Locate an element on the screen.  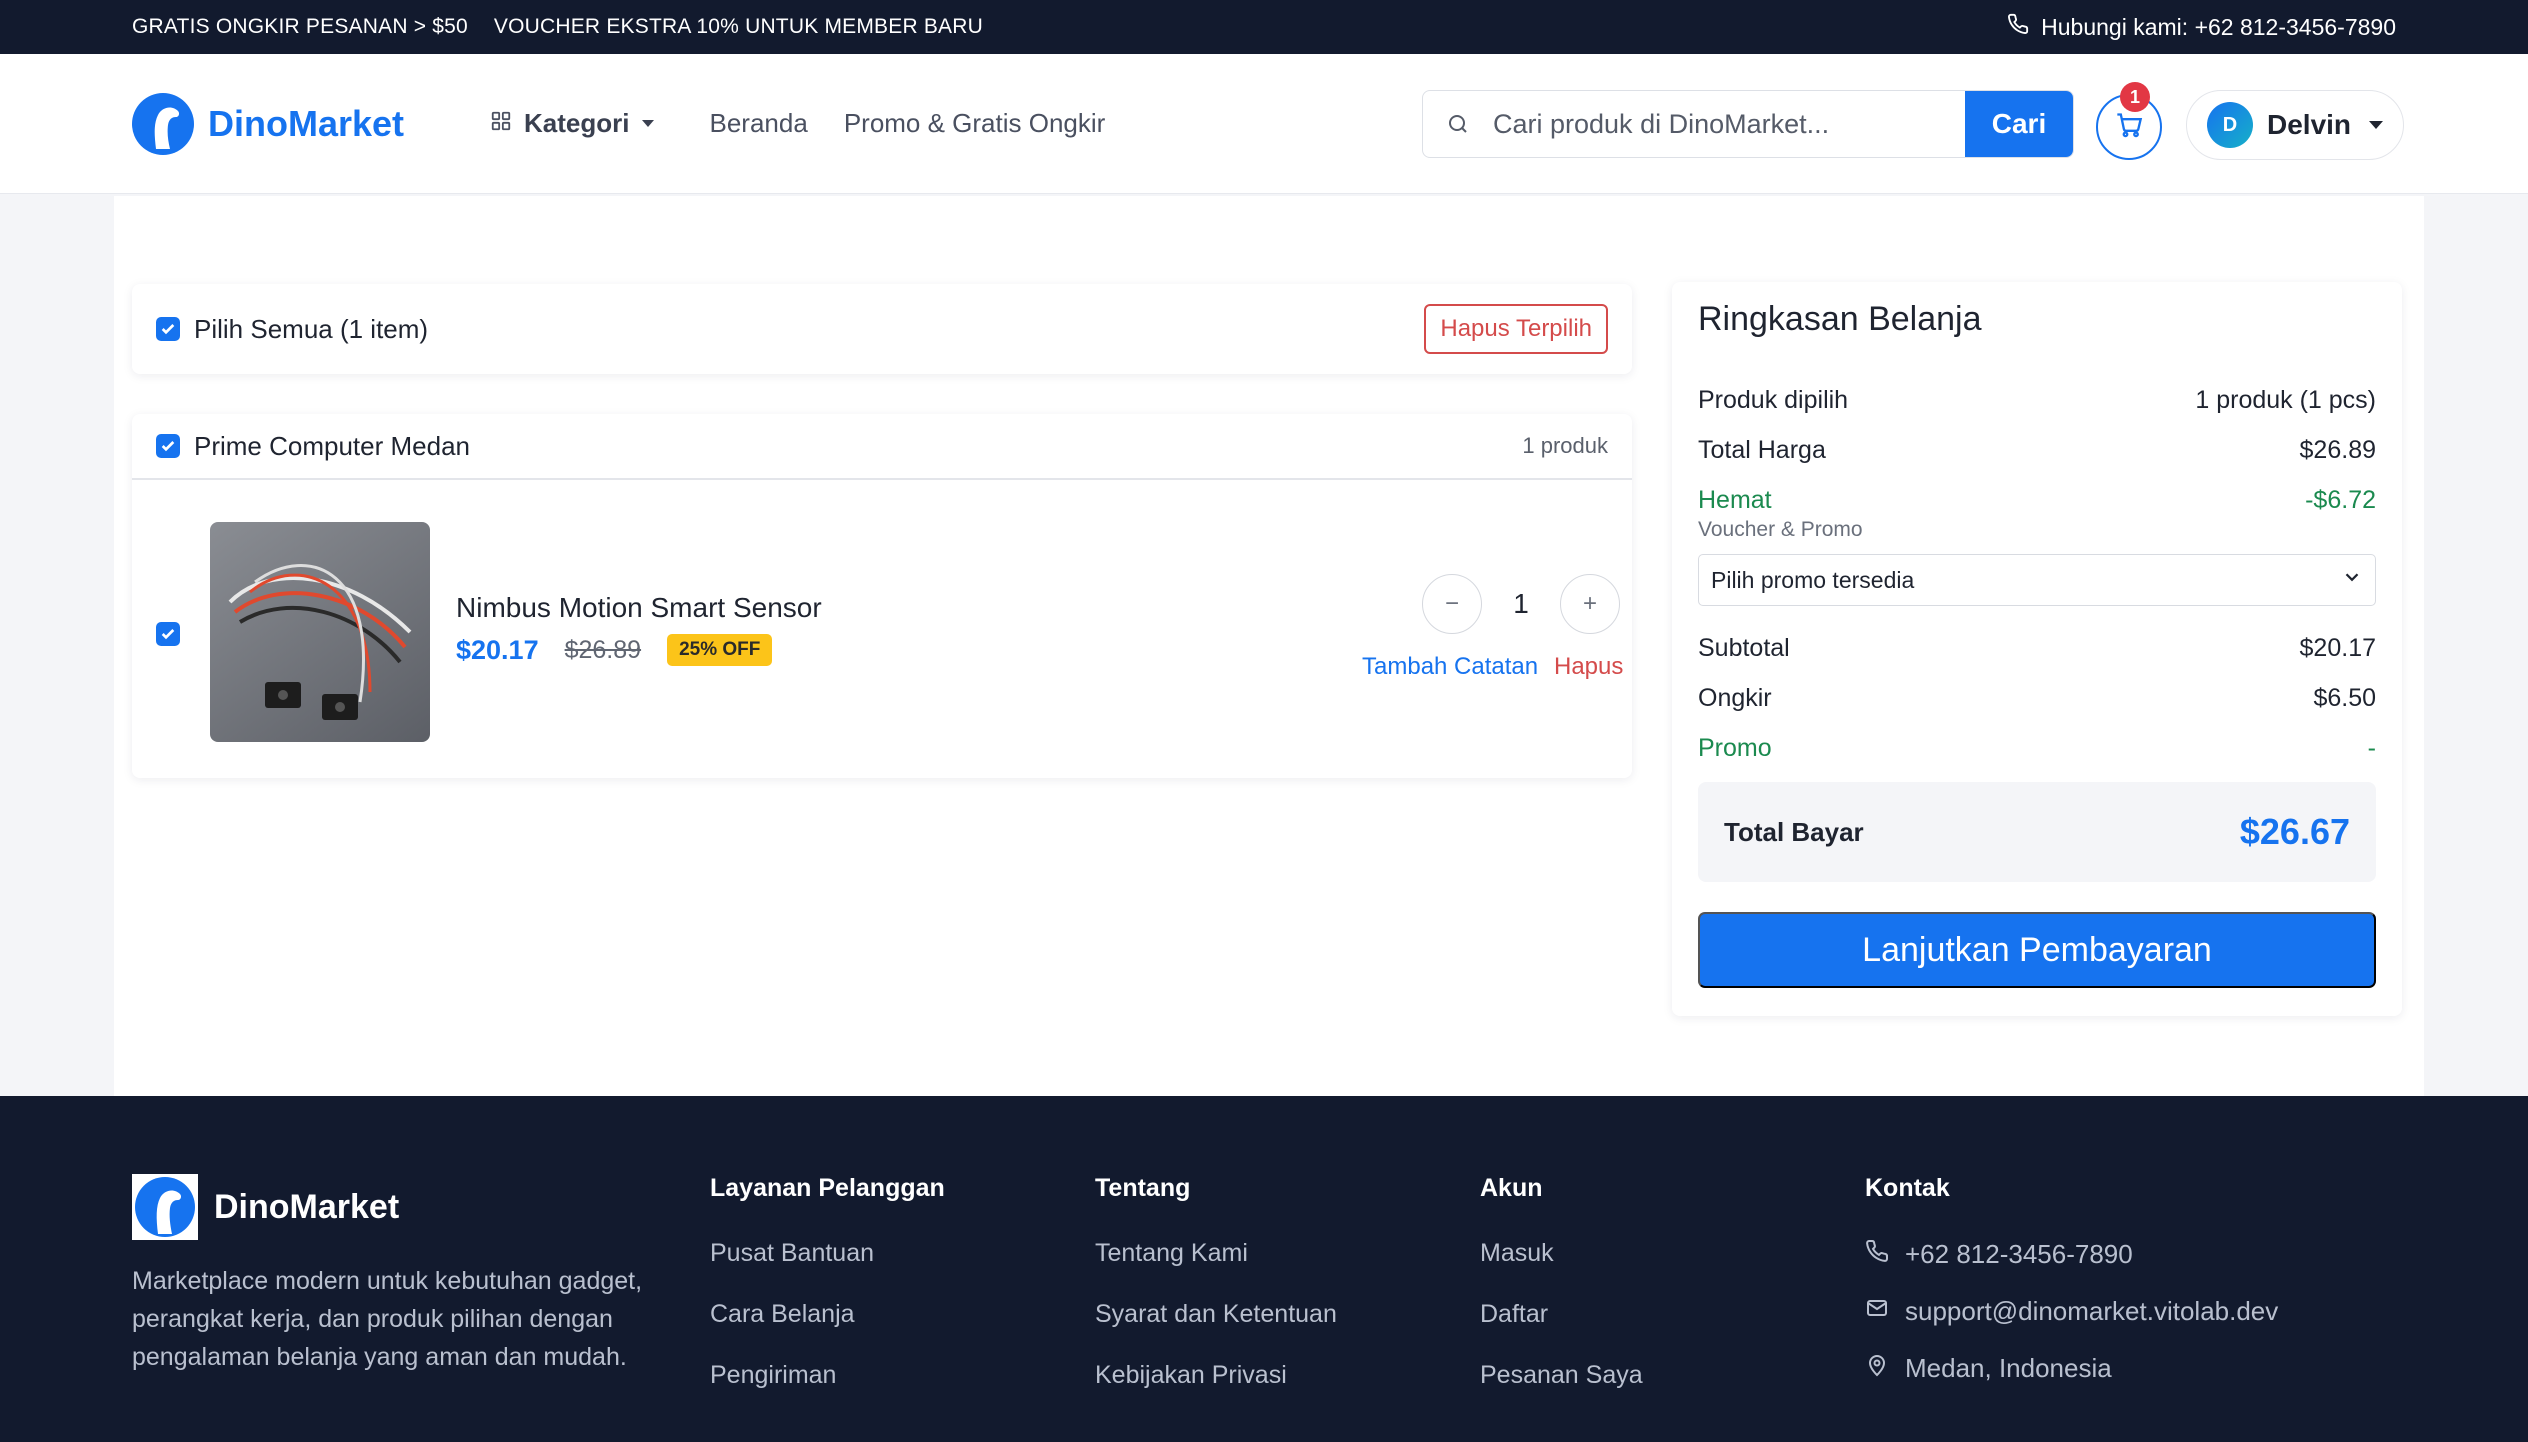
footer-contact-location: Medan, Indonesia is located at coordinates (2071, 1368).